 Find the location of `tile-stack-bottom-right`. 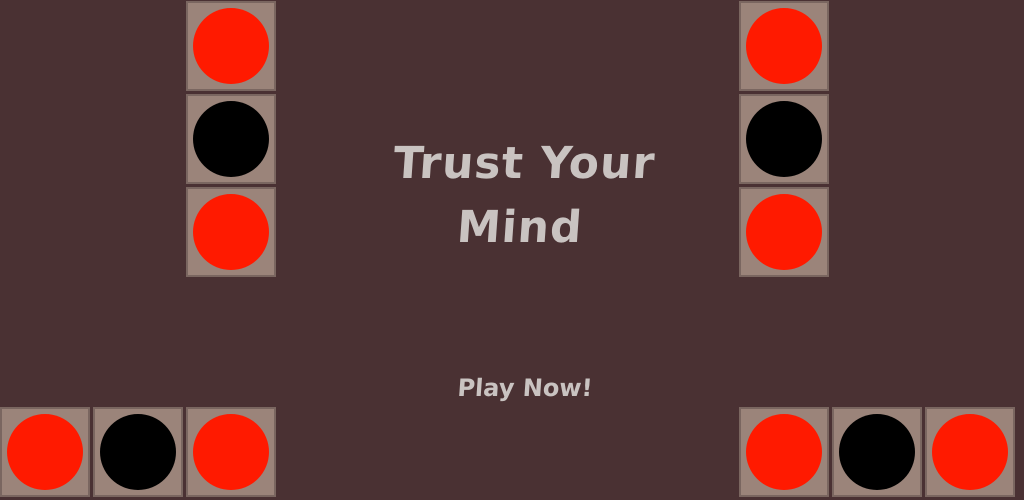

tile-stack-bottom-right is located at coordinates (878, 452).